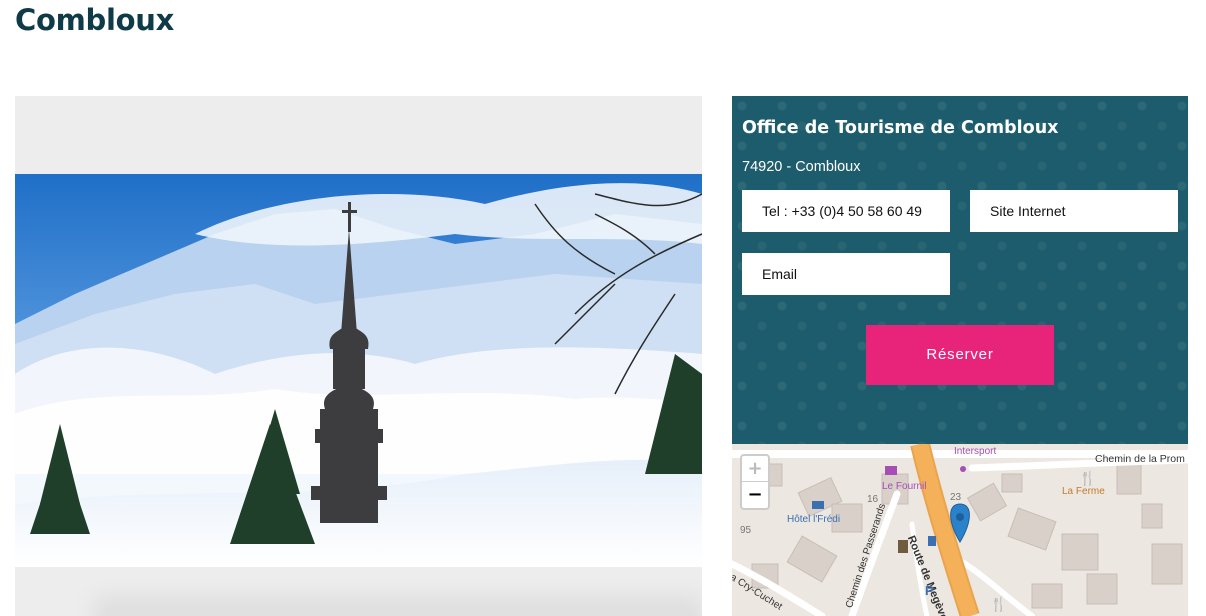 The image size is (1206, 616). Describe the element at coordinates (956, 497) in the screenshot. I see `map-label-num-23: 23` at that location.